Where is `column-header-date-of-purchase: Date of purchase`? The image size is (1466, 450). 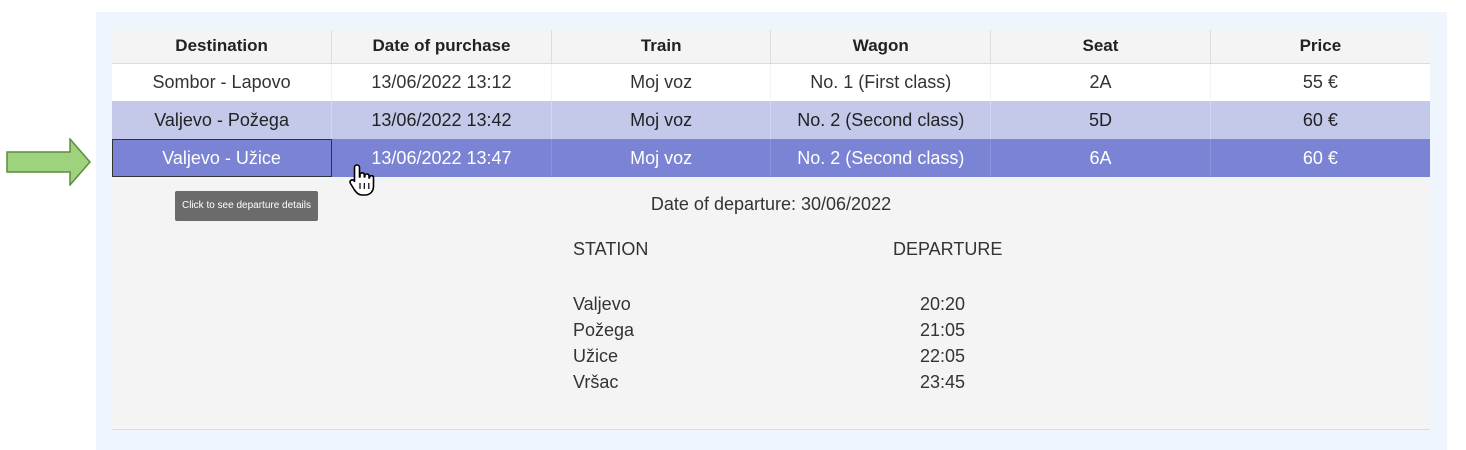
column-header-date-of-purchase: Date of purchase is located at coordinates (441, 47).